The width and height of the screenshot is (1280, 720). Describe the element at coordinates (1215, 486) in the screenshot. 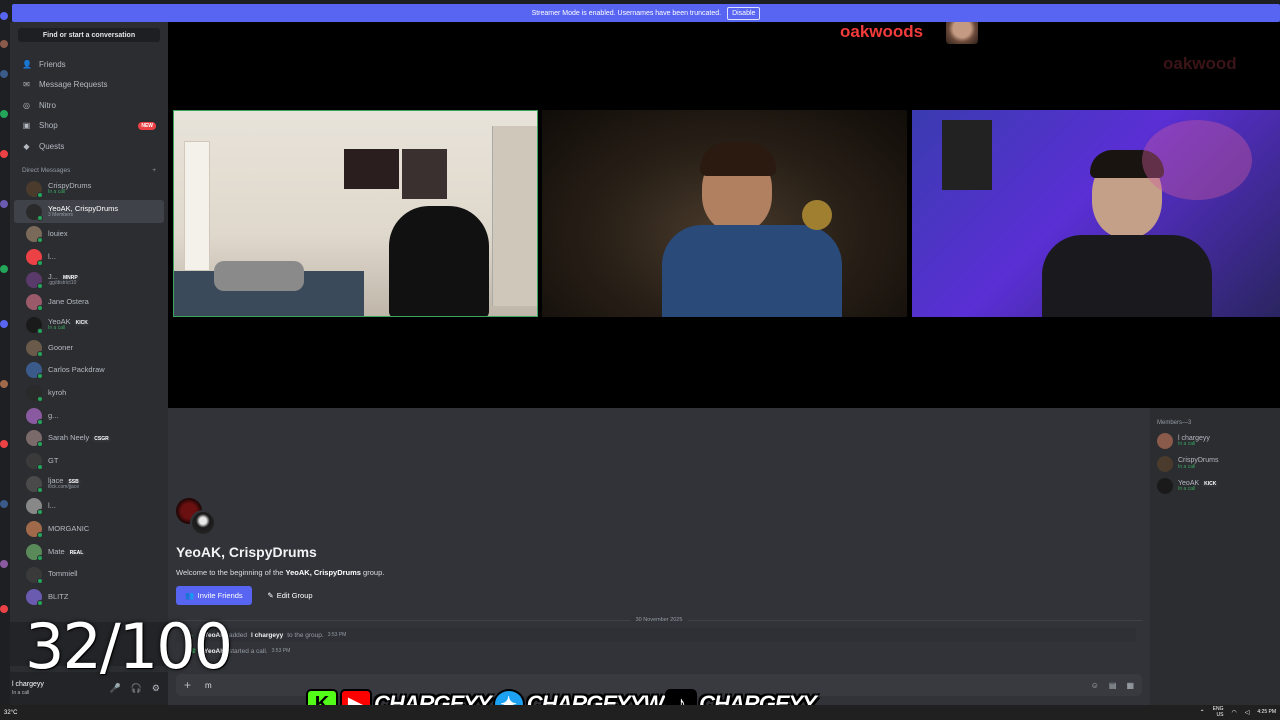

I see `member-item: YeoAK KICK In a call` at that location.